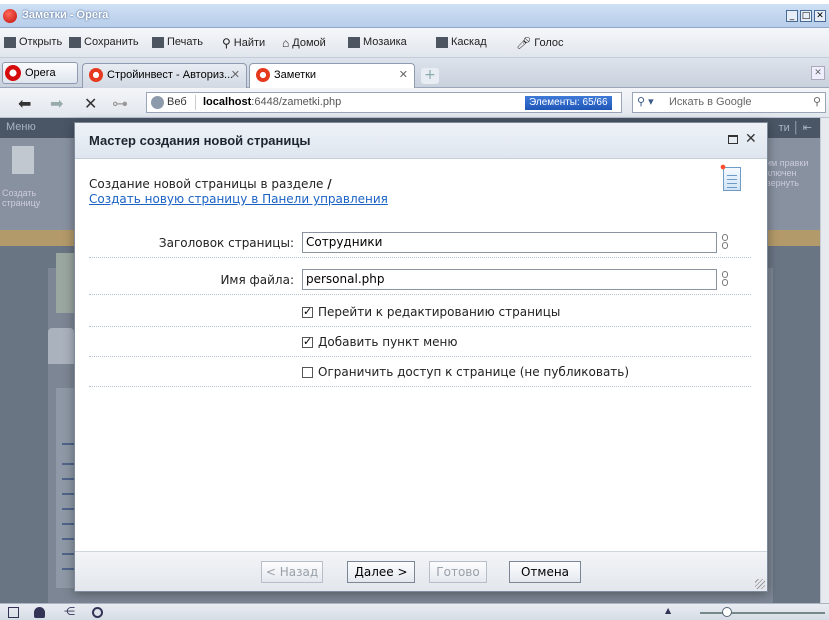 The height and width of the screenshot is (620, 829). I want to click on toolbar-tile-button: Мозаика, so click(377, 42).